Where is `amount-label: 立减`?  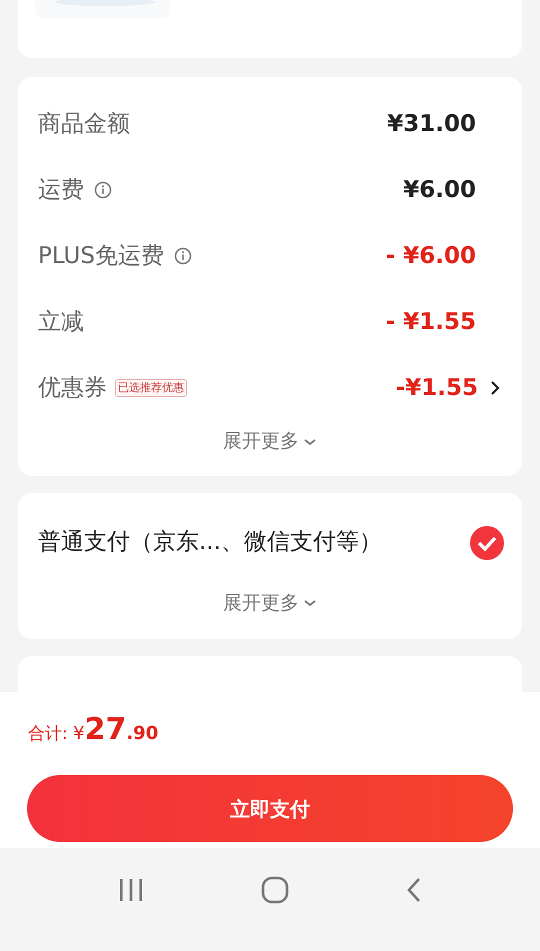
amount-label: 立减 is located at coordinates (61, 322).